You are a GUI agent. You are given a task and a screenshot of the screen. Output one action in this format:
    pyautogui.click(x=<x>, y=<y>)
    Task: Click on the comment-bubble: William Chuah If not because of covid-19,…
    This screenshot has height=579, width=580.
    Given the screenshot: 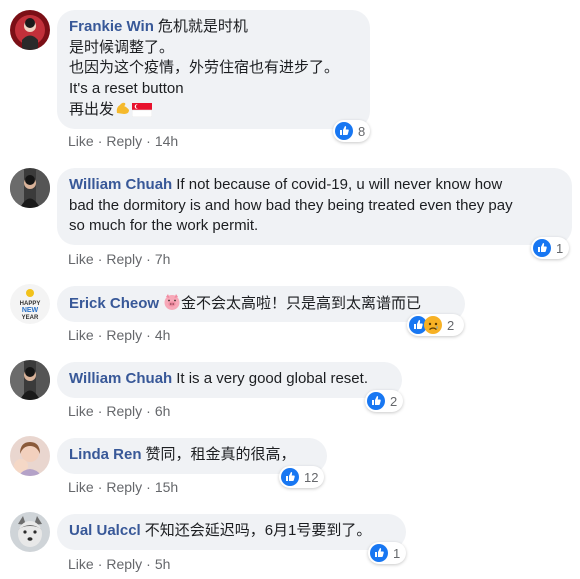 What is the action you would take?
    pyautogui.click(x=314, y=206)
    